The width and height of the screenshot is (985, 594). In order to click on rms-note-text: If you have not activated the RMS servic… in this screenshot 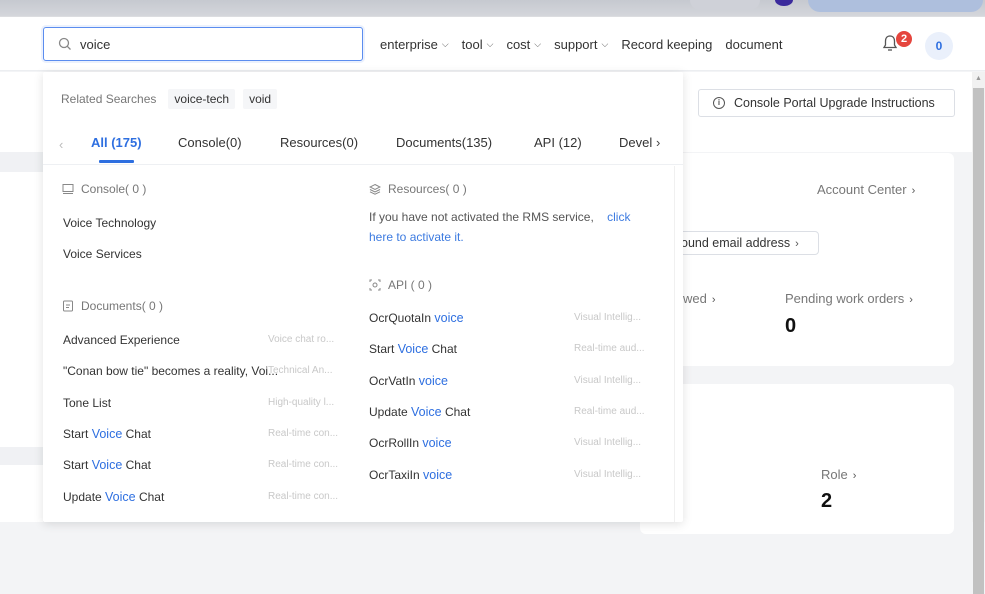, I will do `click(481, 217)`.